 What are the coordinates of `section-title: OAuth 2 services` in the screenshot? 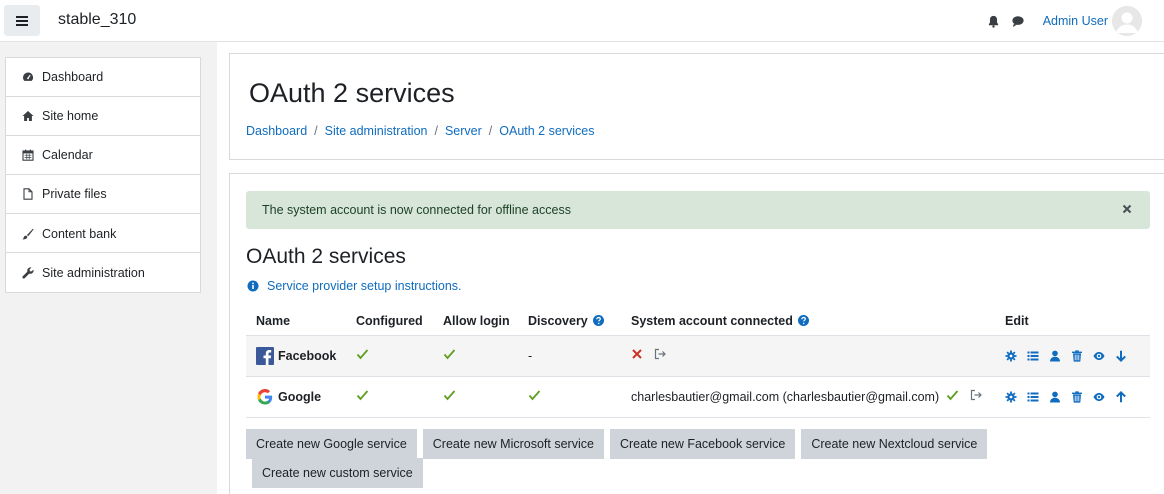 It's located at (326, 256).